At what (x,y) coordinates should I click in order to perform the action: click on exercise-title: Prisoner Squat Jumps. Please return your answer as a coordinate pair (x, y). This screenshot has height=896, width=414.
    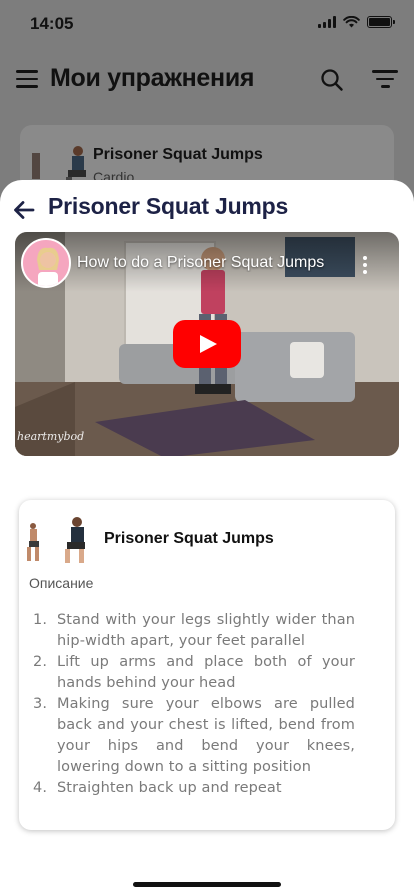
    Looking at the image, I should click on (178, 154).